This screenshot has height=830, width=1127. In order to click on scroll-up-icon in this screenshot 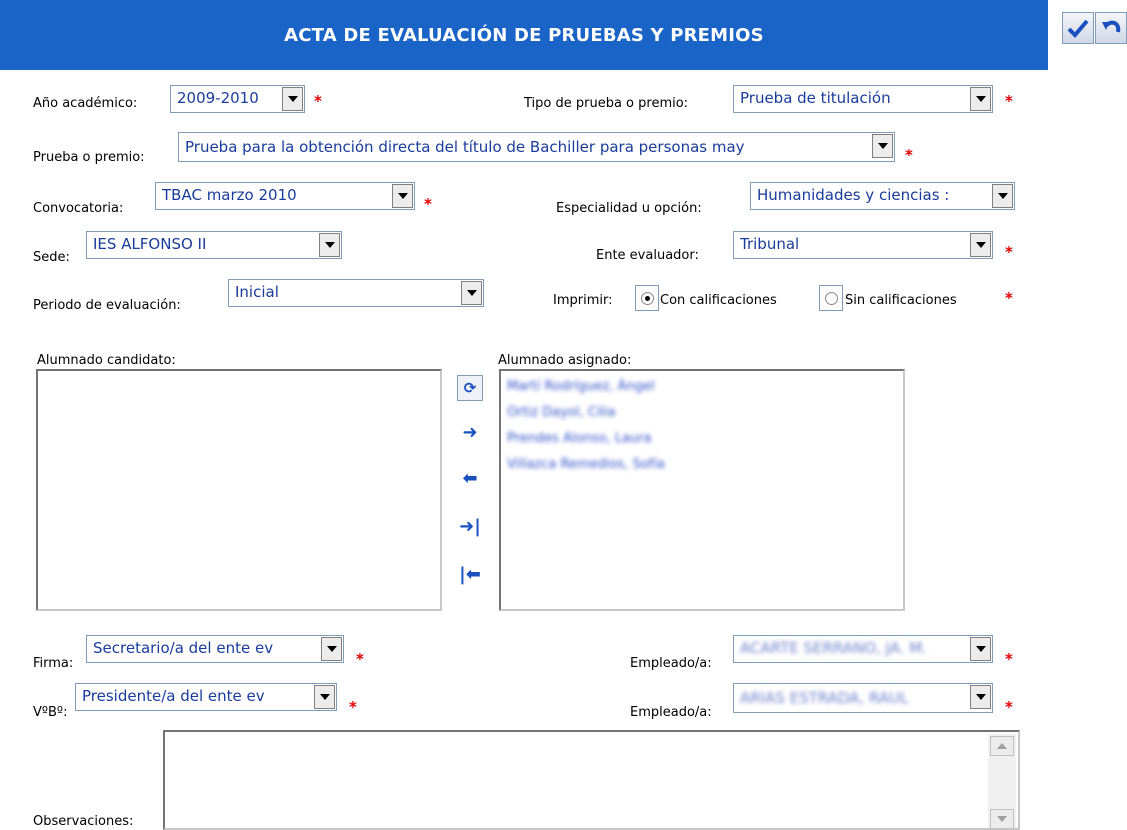, I will do `click(1002, 746)`.